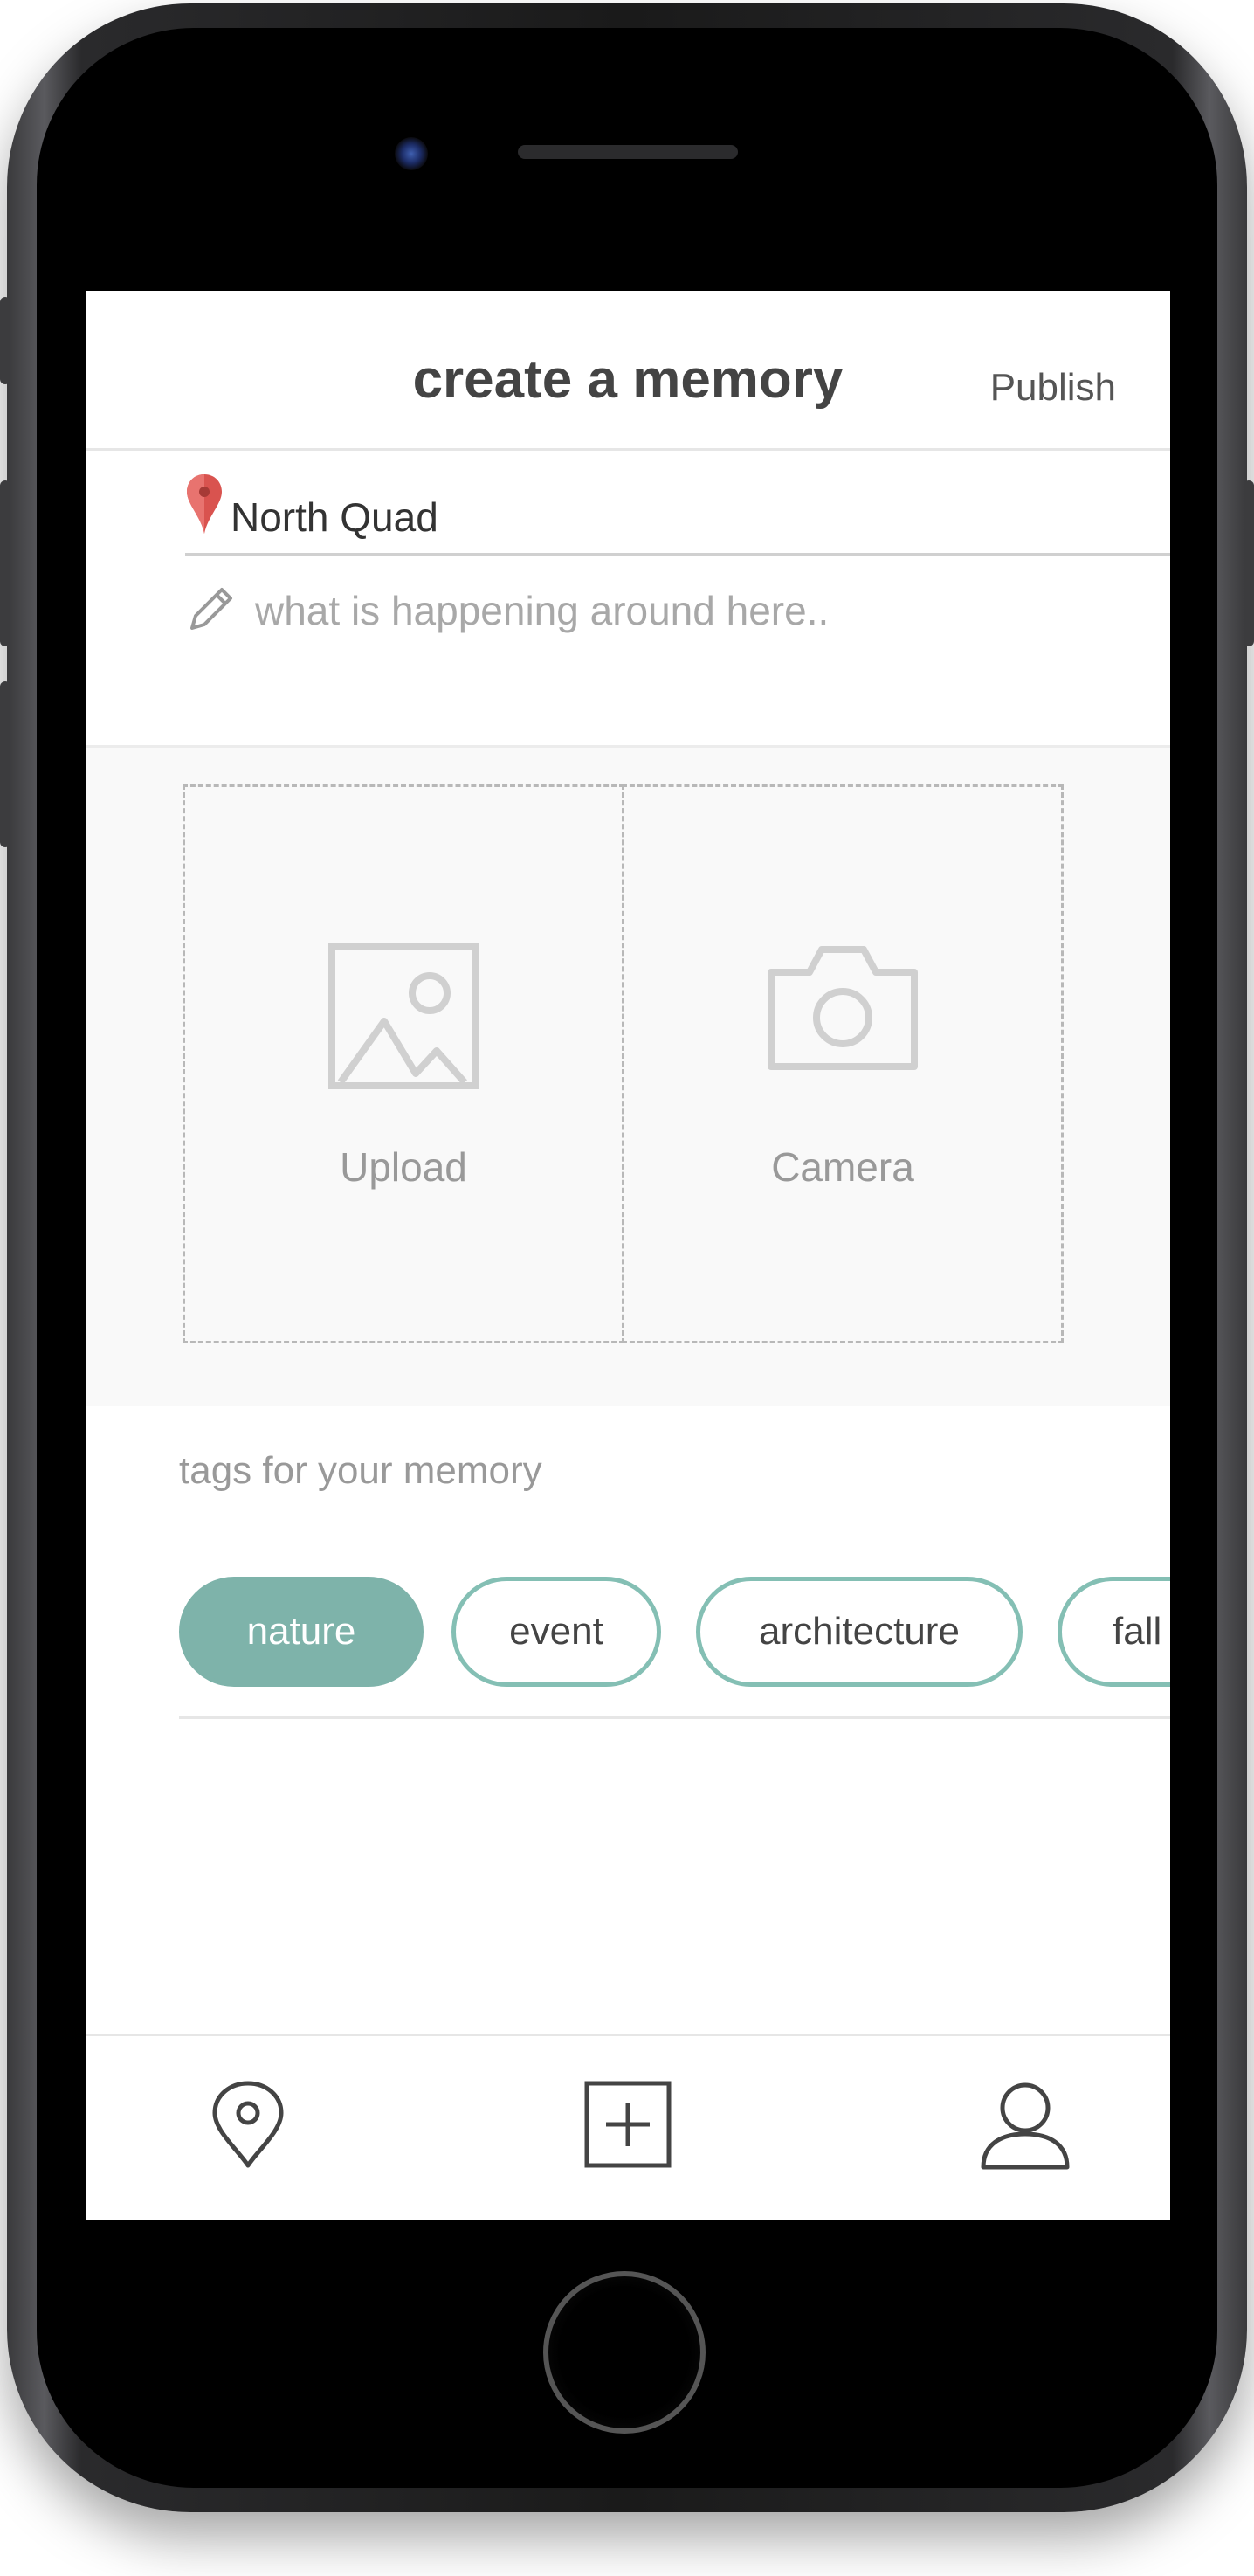 The image size is (1254, 2576). What do you see at coordinates (204, 504) in the screenshot?
I see `location-pin-icon` at bounding box center [204, 504].